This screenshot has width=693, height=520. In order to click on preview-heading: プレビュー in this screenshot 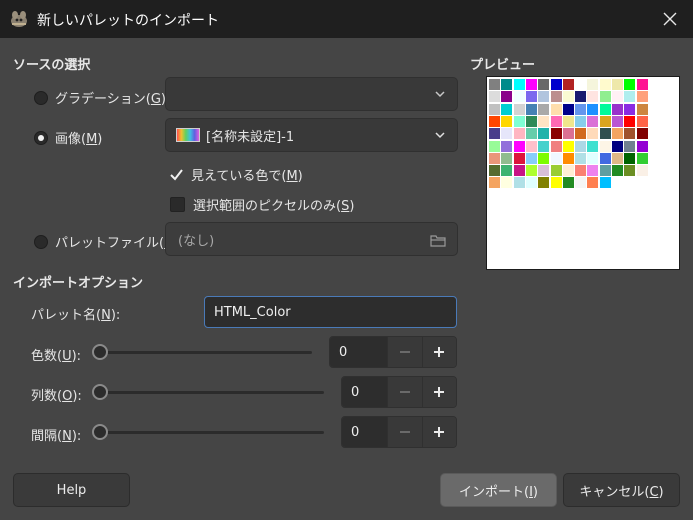, I will do `click(503, 65)`.